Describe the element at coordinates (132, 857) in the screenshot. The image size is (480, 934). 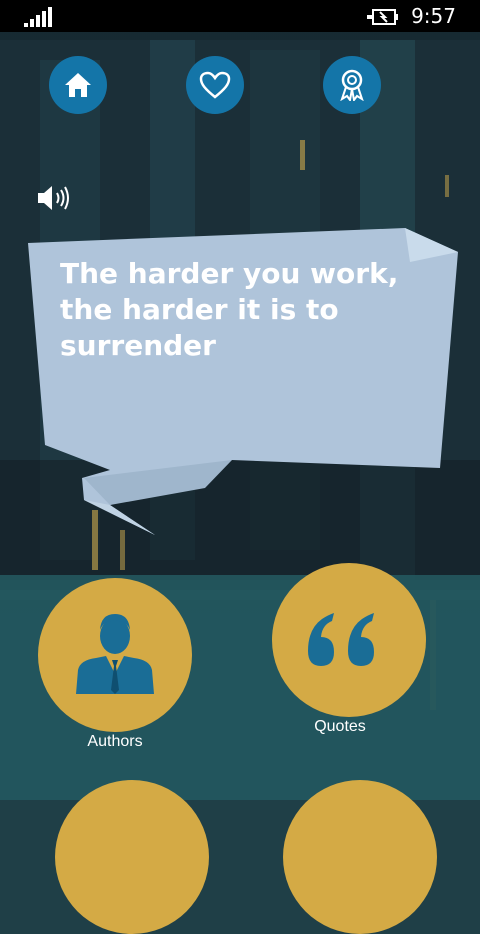
I see `menu-item-partial-left` at that location.